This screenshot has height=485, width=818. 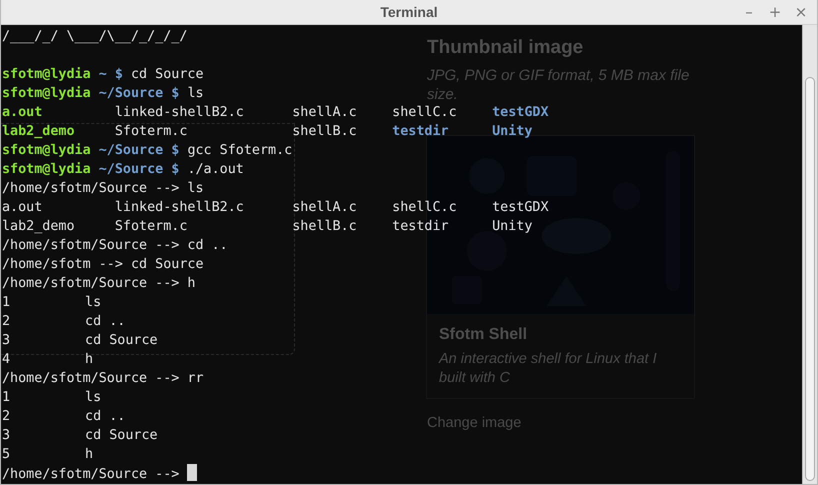 I want to click on output-line: /home/sfotm/Source --> rr, so click(x=103, y=378).